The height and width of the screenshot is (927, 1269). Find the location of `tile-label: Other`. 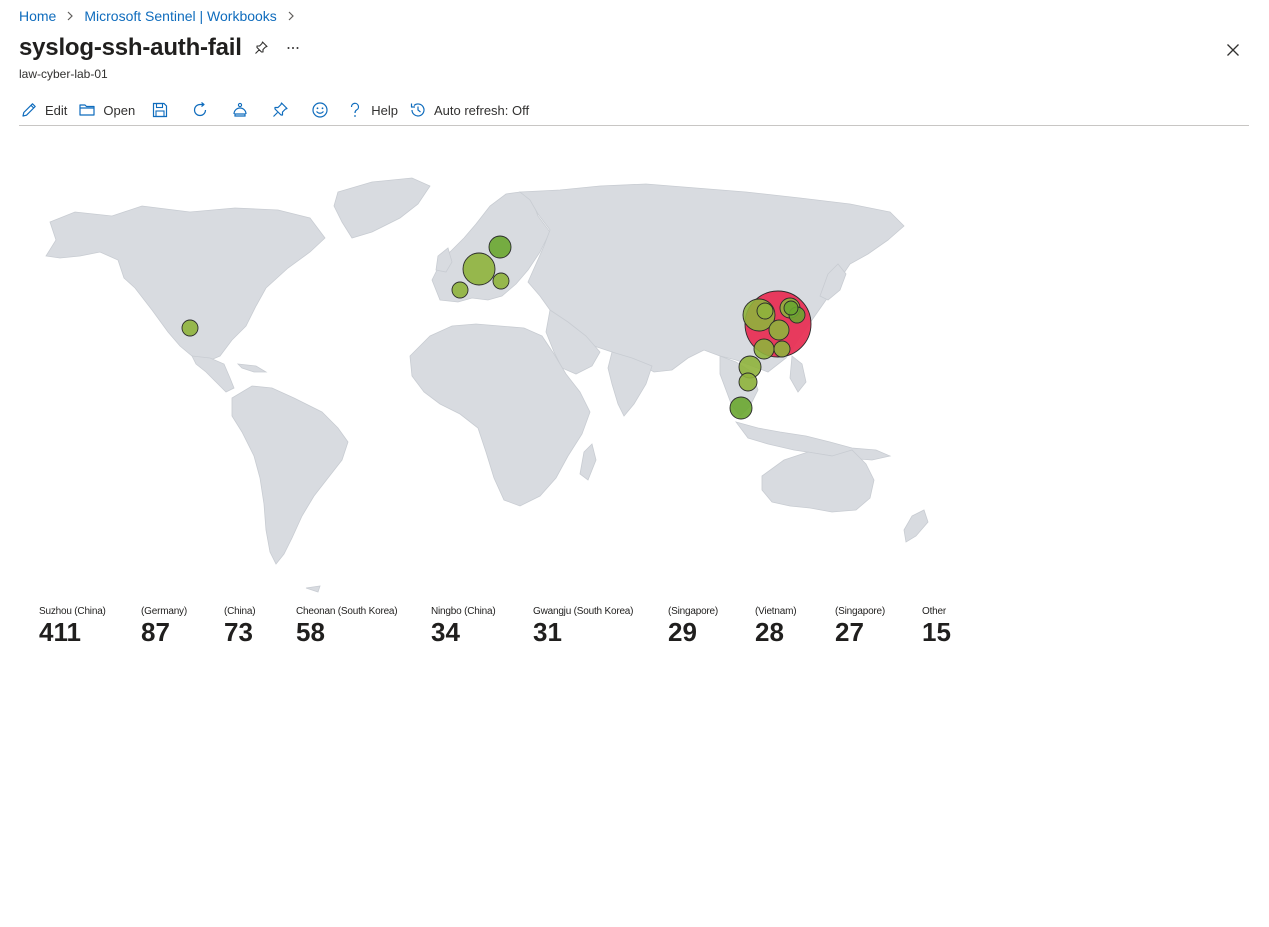

tile-label: Other is located at coordinates (934, 611).